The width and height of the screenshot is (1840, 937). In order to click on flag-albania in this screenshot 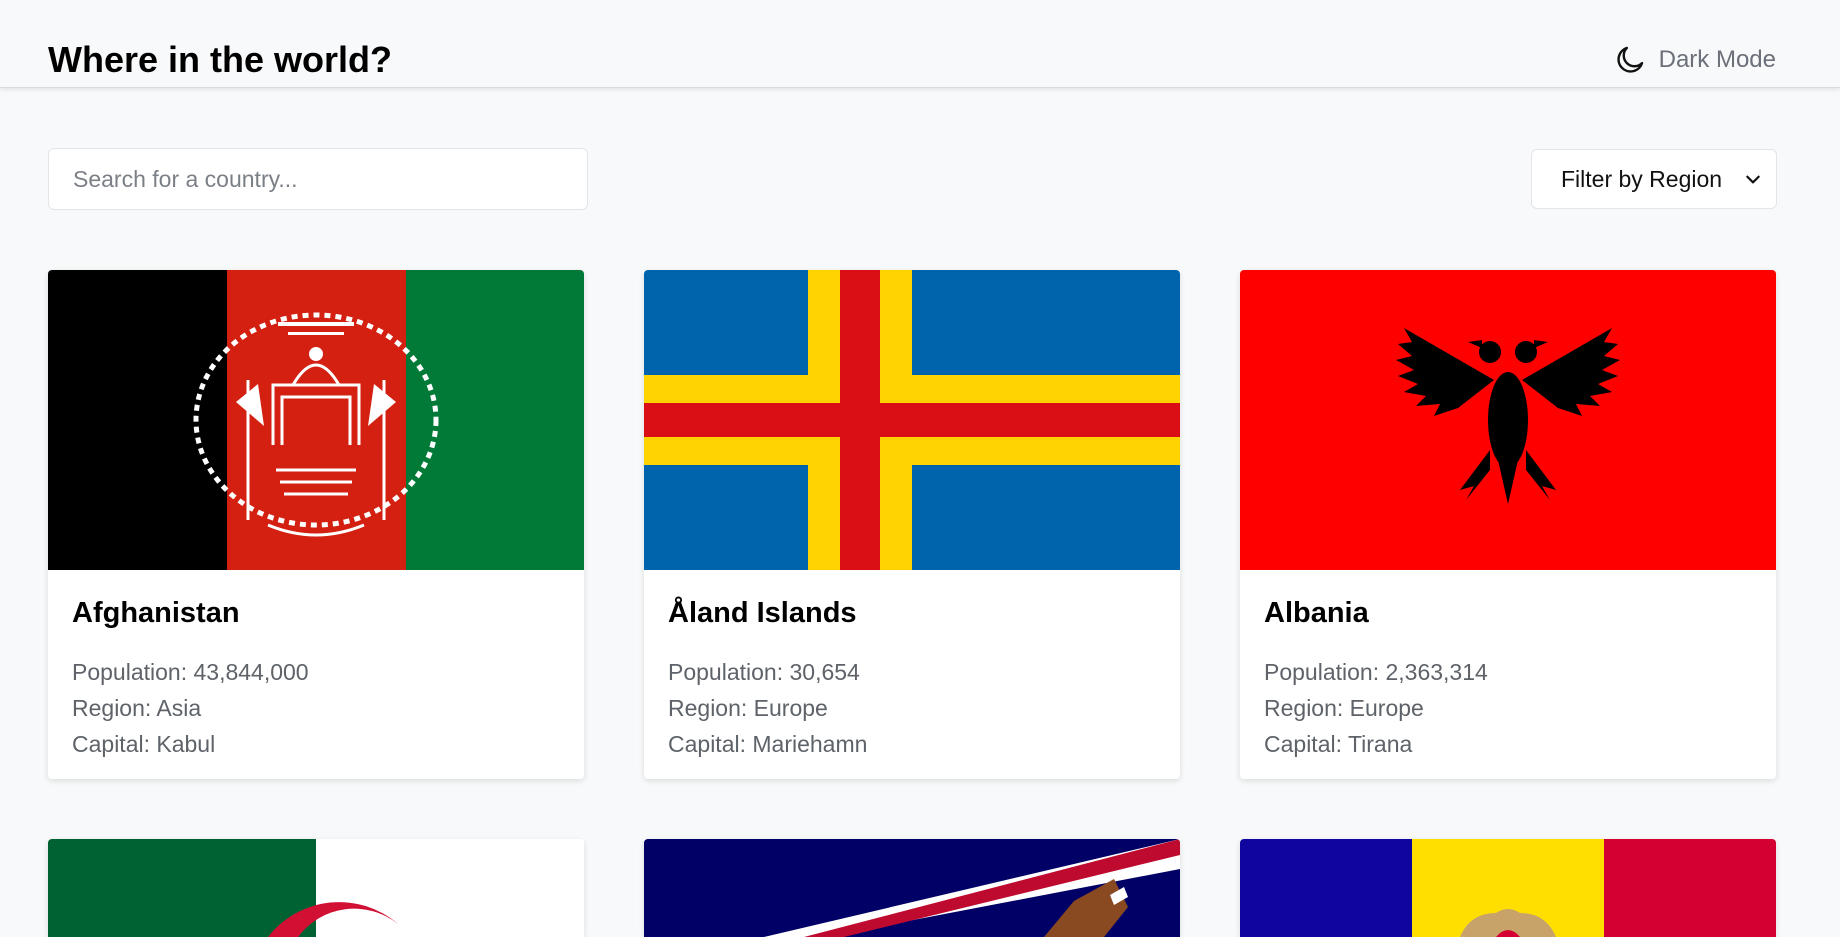, I will do `click(1508, 420)`.